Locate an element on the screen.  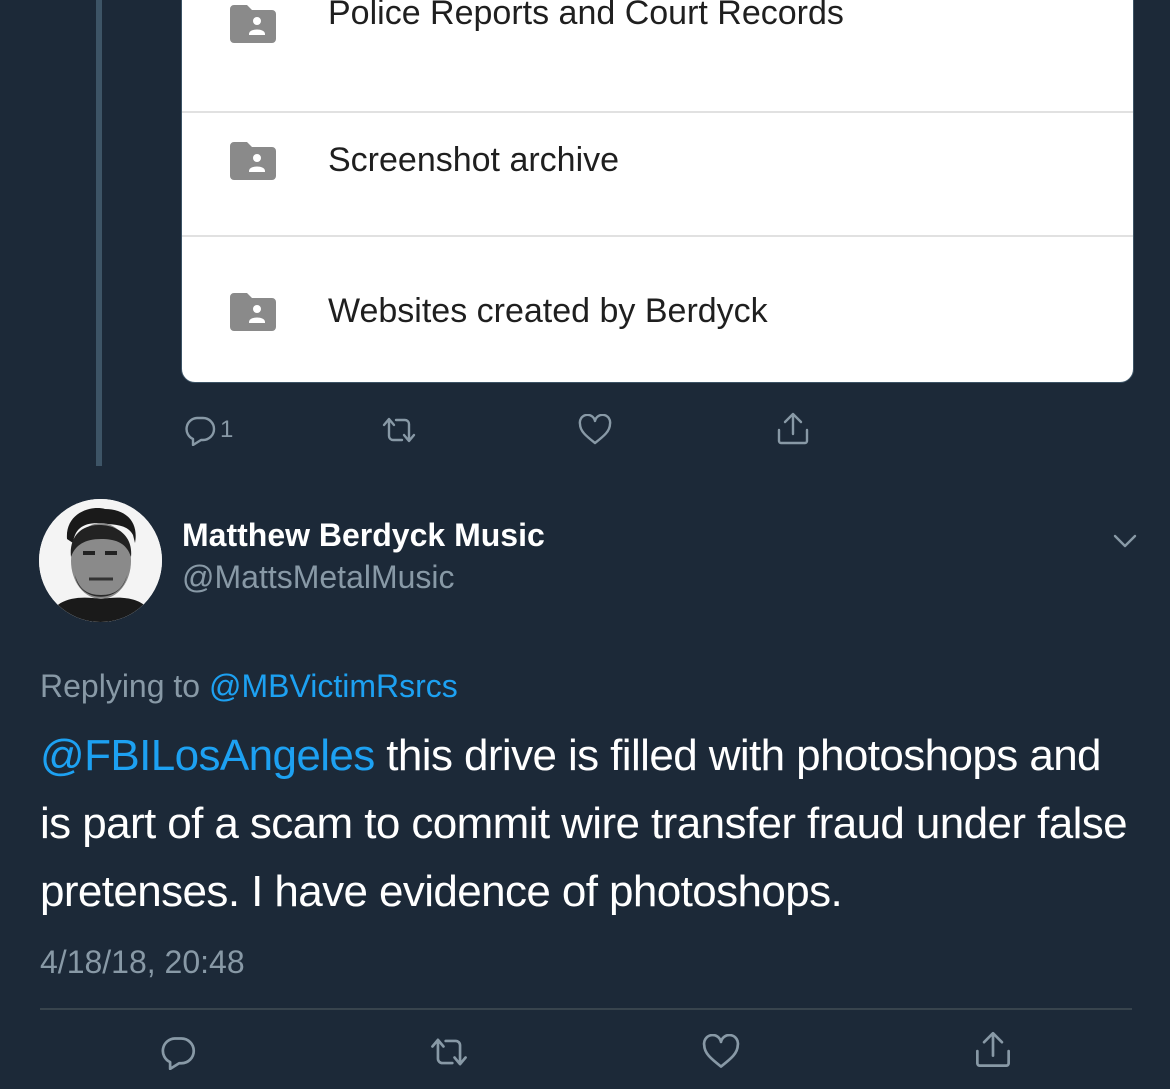
folder-label: Police Reports and Court Records is located at coordinates (586, 16).